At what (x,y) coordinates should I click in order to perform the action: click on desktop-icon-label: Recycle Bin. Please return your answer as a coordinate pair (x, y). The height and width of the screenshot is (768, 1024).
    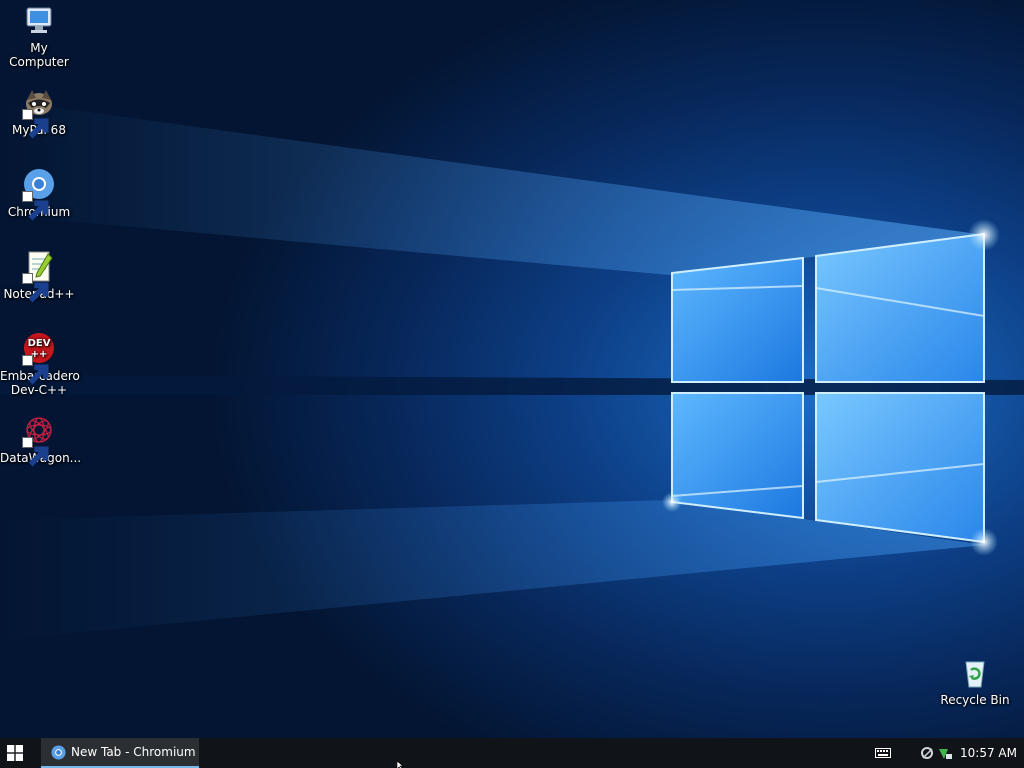
    Looking at the image, I should click on (975, 700).